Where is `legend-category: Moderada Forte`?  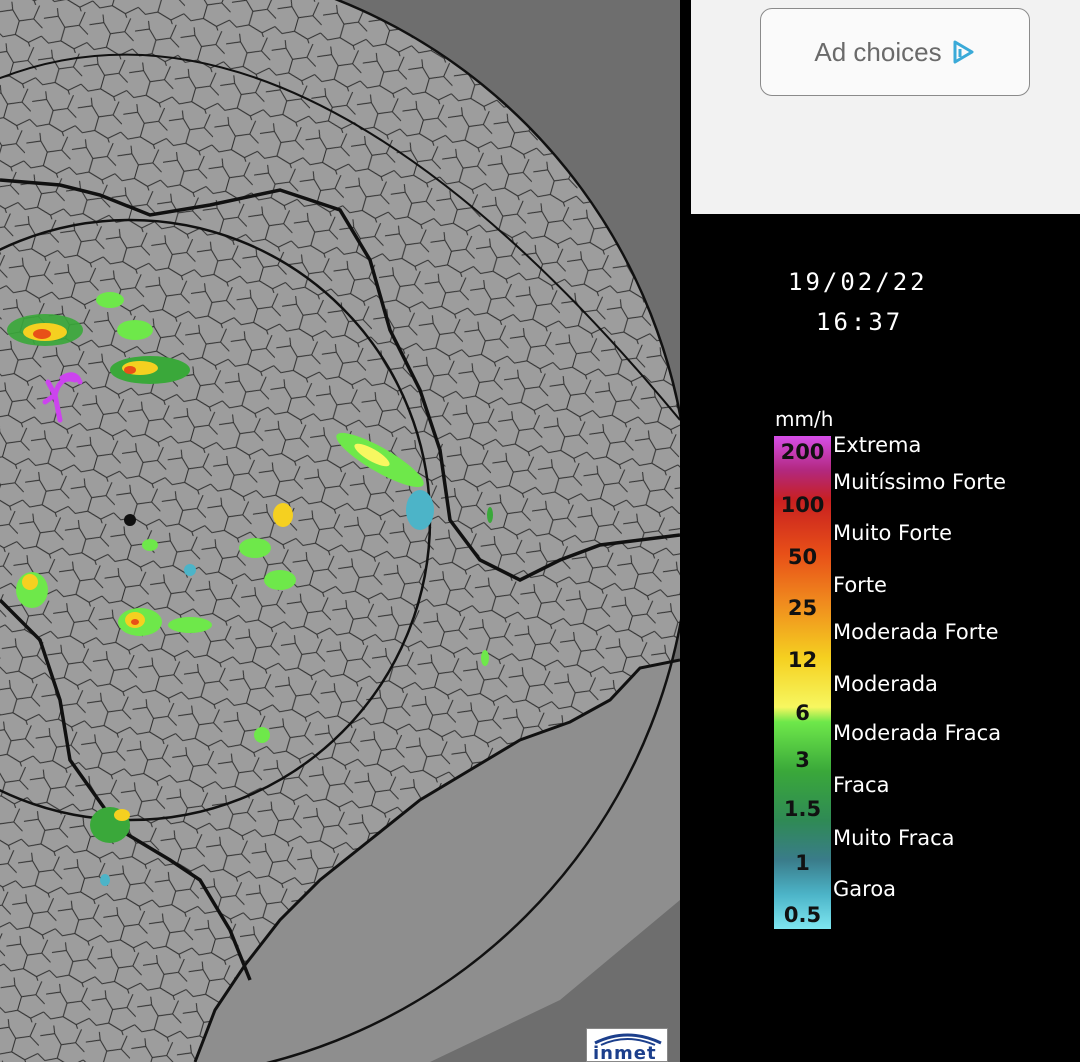
legend-category: Moderada Forte is located at coordinates (916, 632).